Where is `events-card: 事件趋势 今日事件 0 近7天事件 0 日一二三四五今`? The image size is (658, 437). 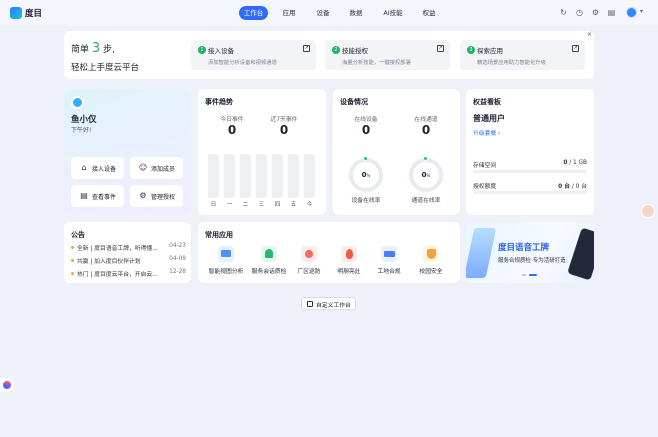 events-card: 事件趋势 今日事件 0 近7天事件 0 日一二三四五今 is located at coordinates (262, 152).